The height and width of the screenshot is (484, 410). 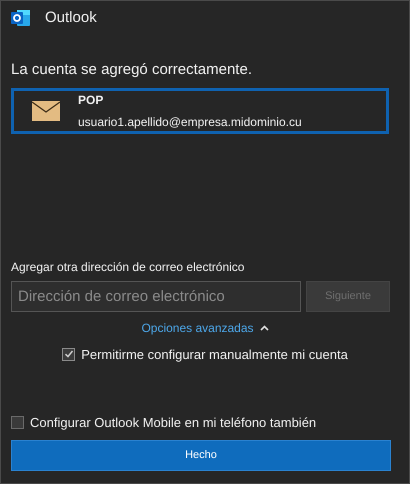 What do you see at coordinates (46, 110) in the screenshot?
I see `envelope-icon` at bounding box center [46, 110].